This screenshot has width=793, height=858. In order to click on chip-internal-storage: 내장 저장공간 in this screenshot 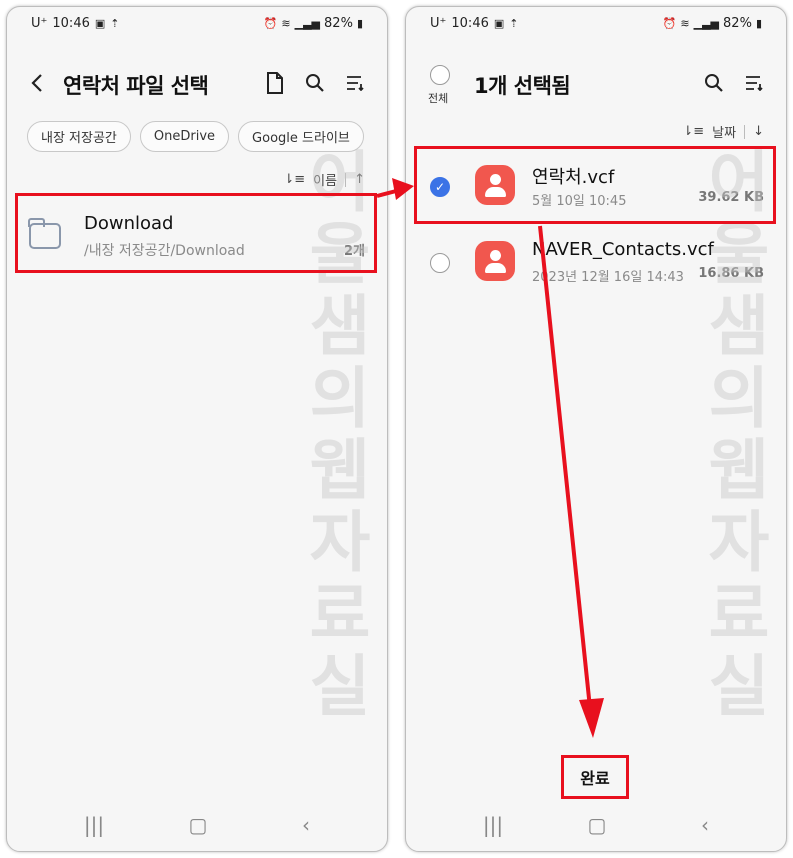, I will do `click(79, 136)`.